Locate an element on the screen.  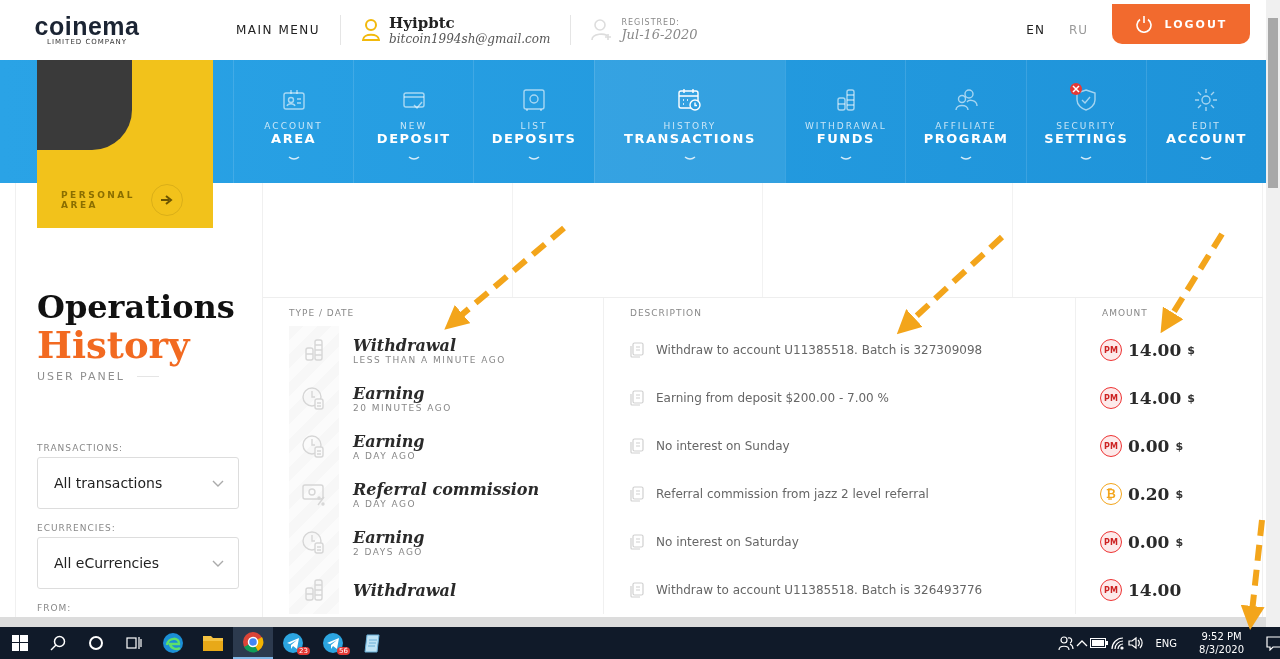
transaction-description: Withdraw to account U11385518. Batch is 327309098 is located at coordinates (819, 350).